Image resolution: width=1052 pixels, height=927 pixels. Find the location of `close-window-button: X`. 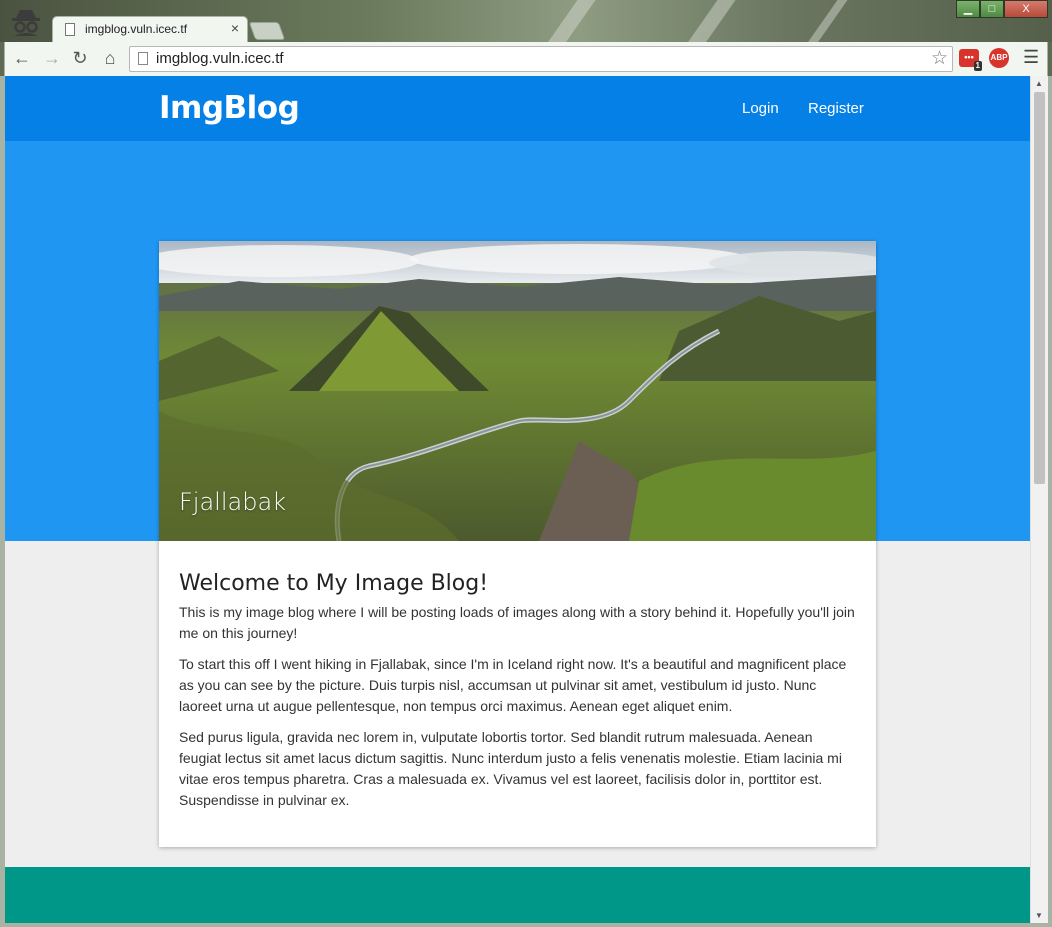

close-window-button: X is located at coordinates (1026, 9).